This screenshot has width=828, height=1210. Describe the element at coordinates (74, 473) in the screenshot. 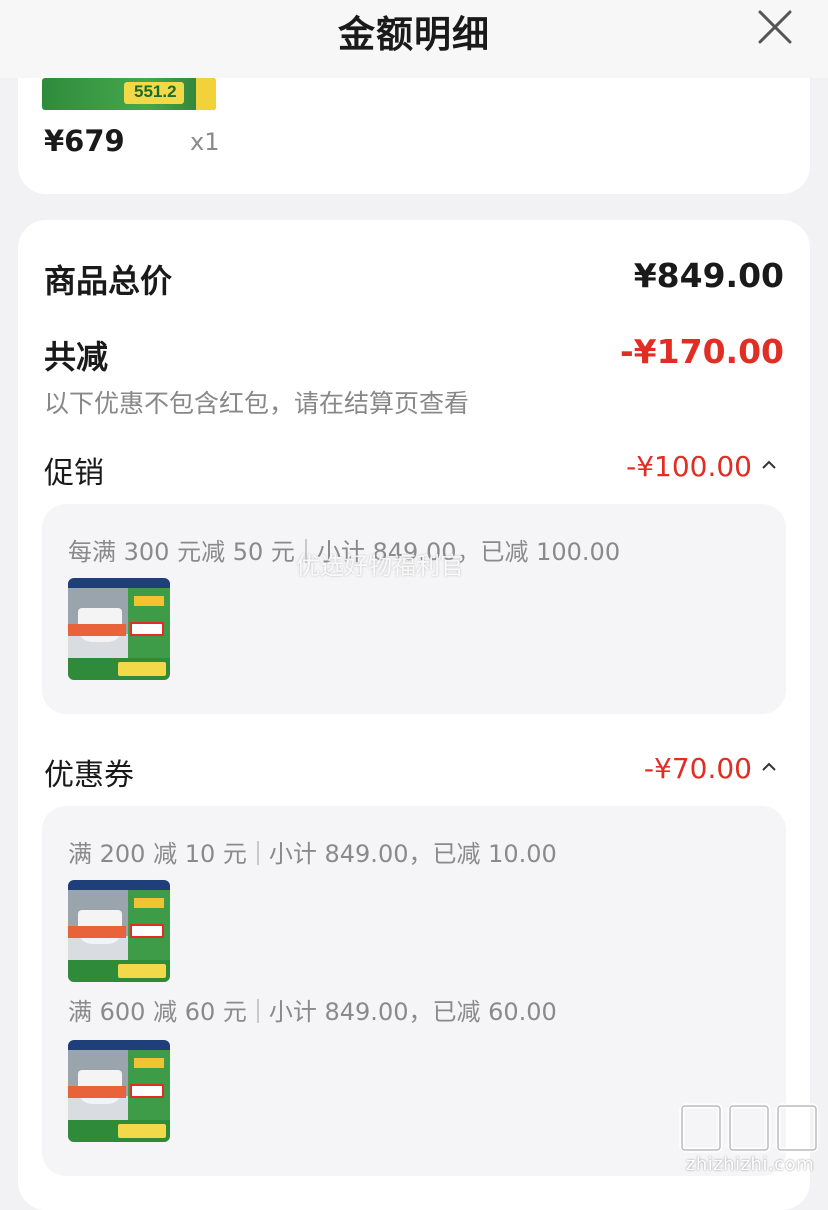

I see `promotion-section-label: 促销` at that location.